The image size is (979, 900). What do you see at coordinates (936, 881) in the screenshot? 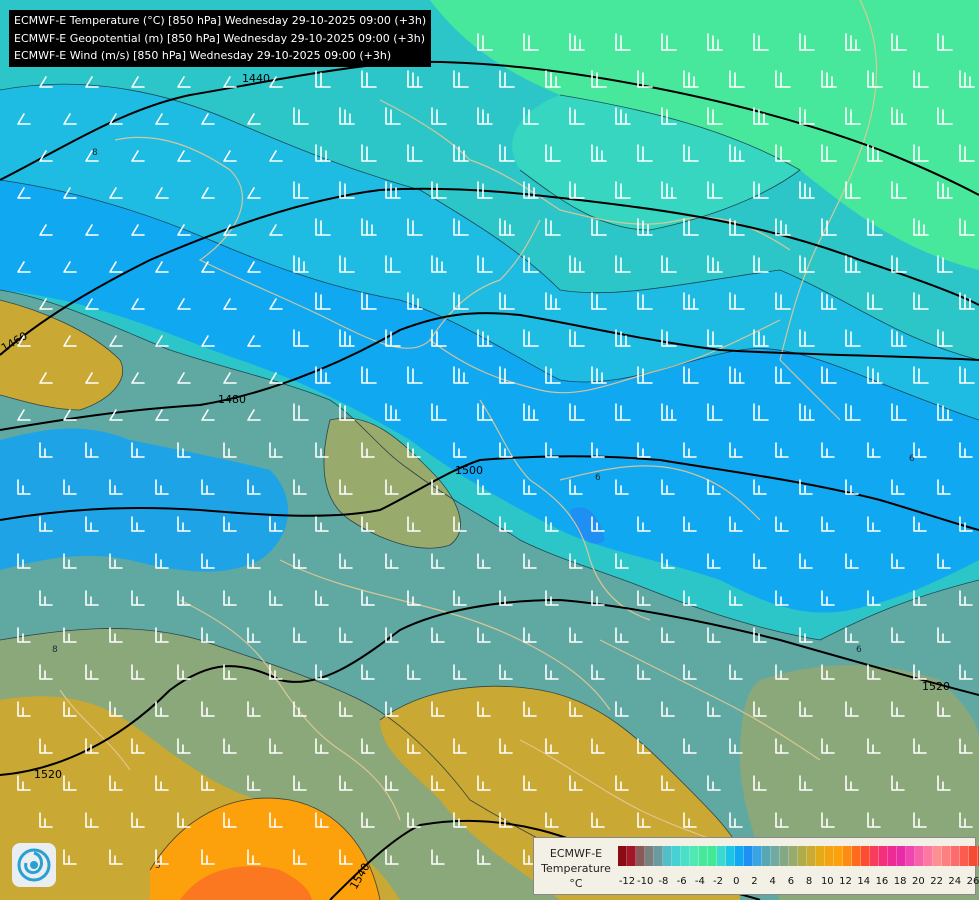
I see `legend-tick: 22` at bounding box center [936, 881].